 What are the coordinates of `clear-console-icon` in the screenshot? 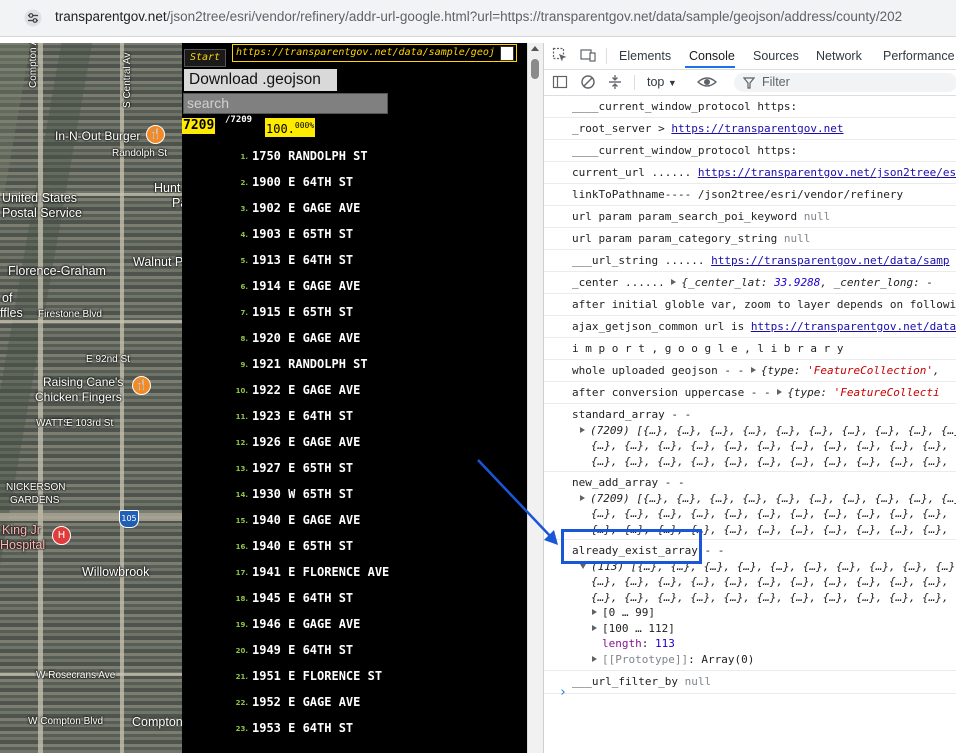 It's located at (588, 82).